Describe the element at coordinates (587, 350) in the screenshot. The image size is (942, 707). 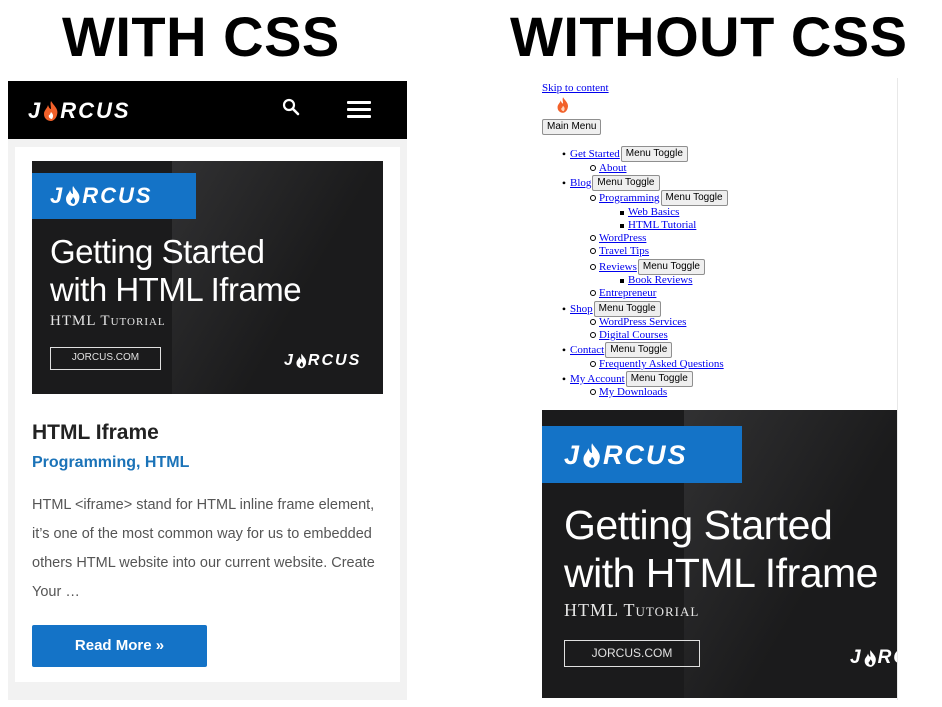
I see `menu-link-contact: Contact` at that location.